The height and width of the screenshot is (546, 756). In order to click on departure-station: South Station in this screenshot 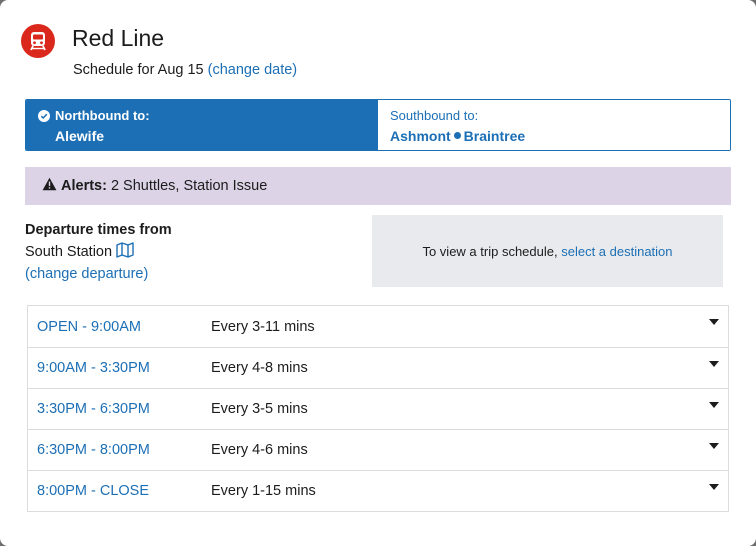, I will do `click(69, 252)`.